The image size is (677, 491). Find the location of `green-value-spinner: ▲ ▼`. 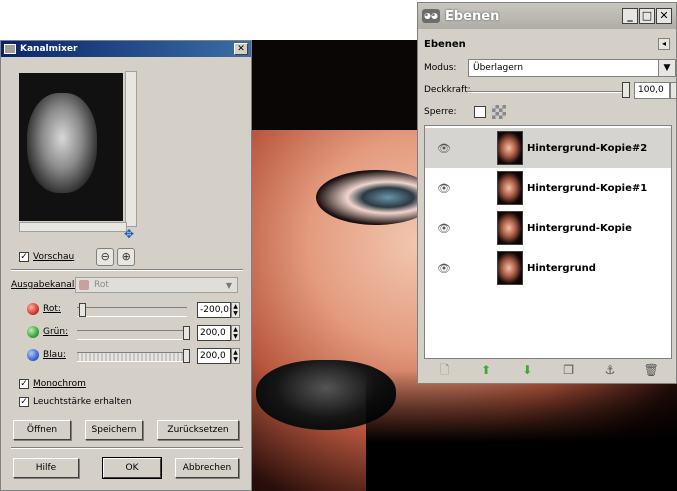

green-value-spinner: ▲ ▼ is located at coordinates (235, 333).